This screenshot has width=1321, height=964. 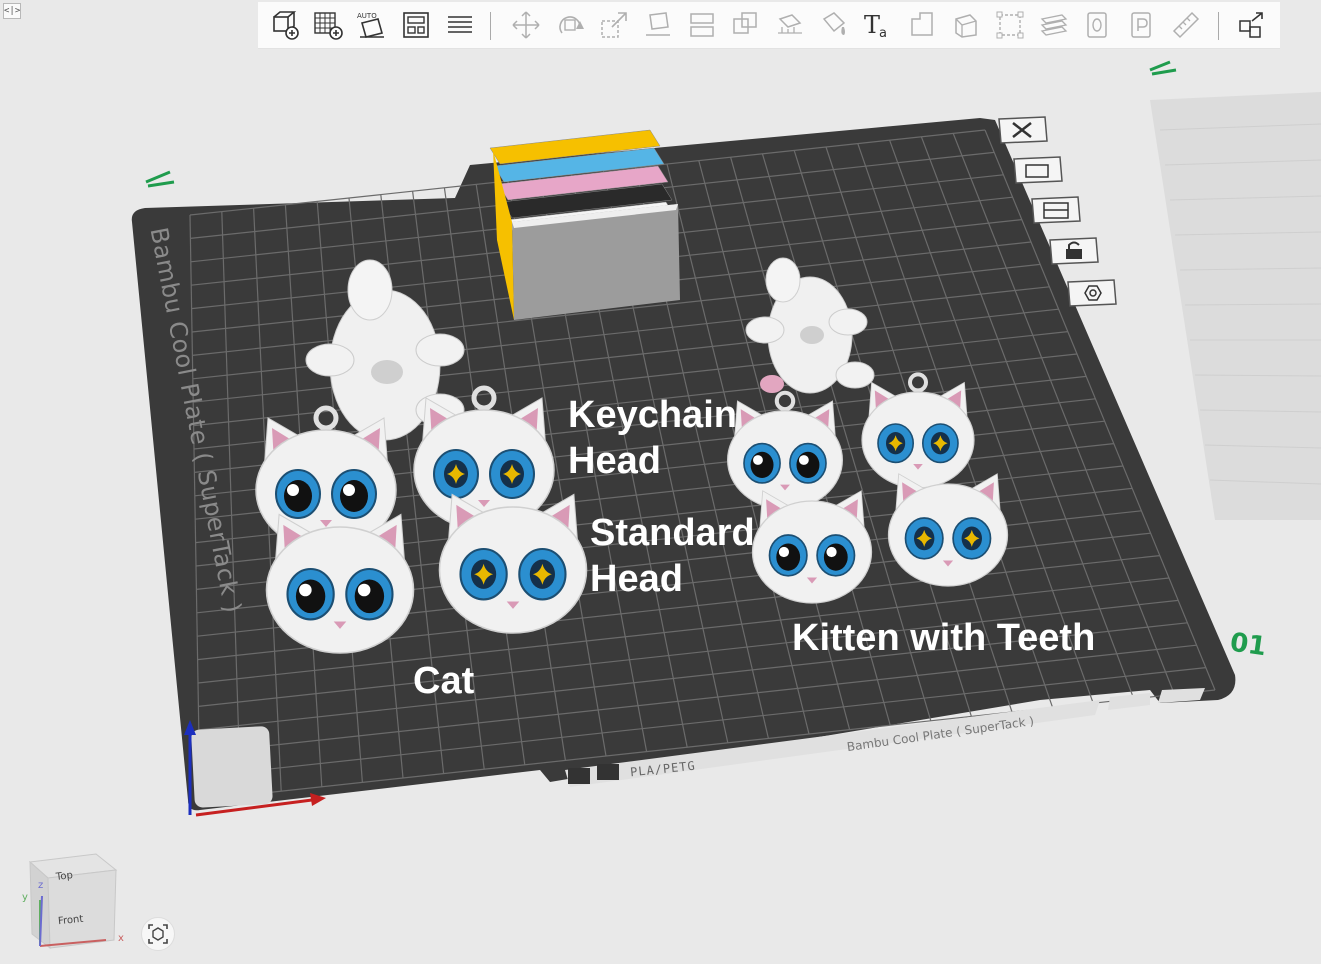 I want to click on nav-cube-x-label: x, so click(x=121, y=938).